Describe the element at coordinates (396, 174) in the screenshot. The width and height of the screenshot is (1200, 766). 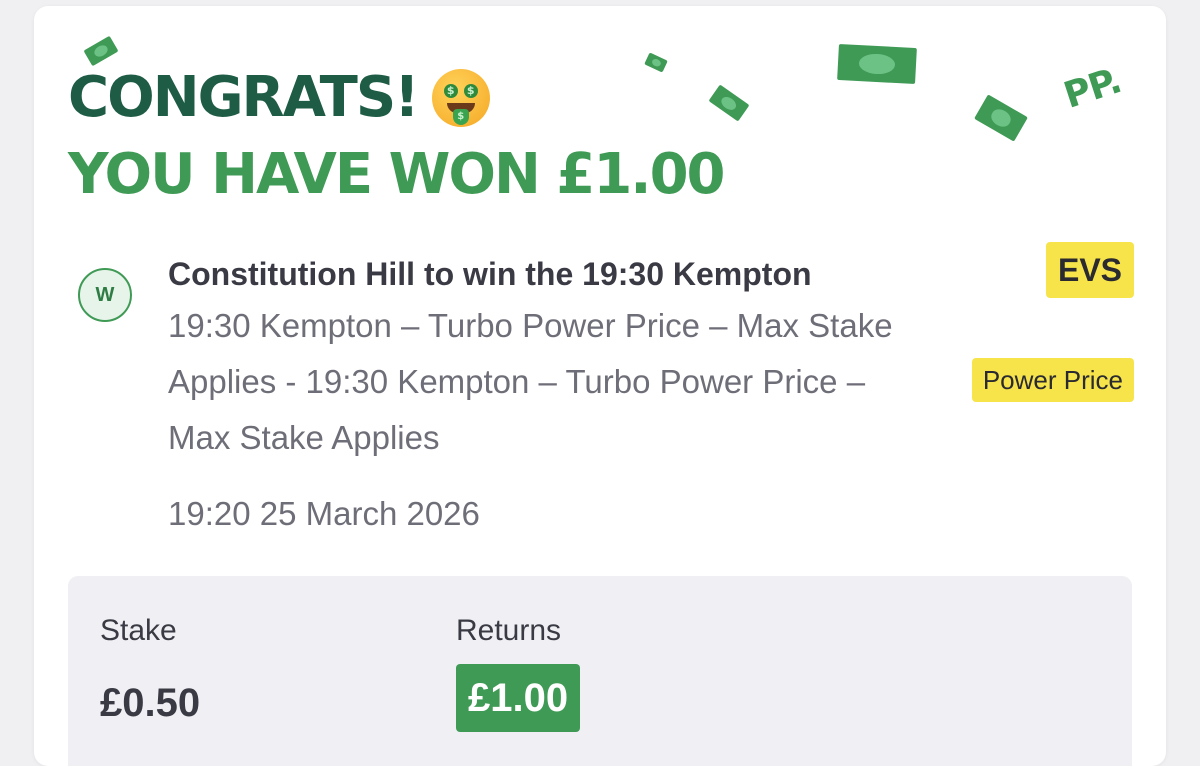
I see `won-amount-text: YOU HAVE WON £1.00` at that location.